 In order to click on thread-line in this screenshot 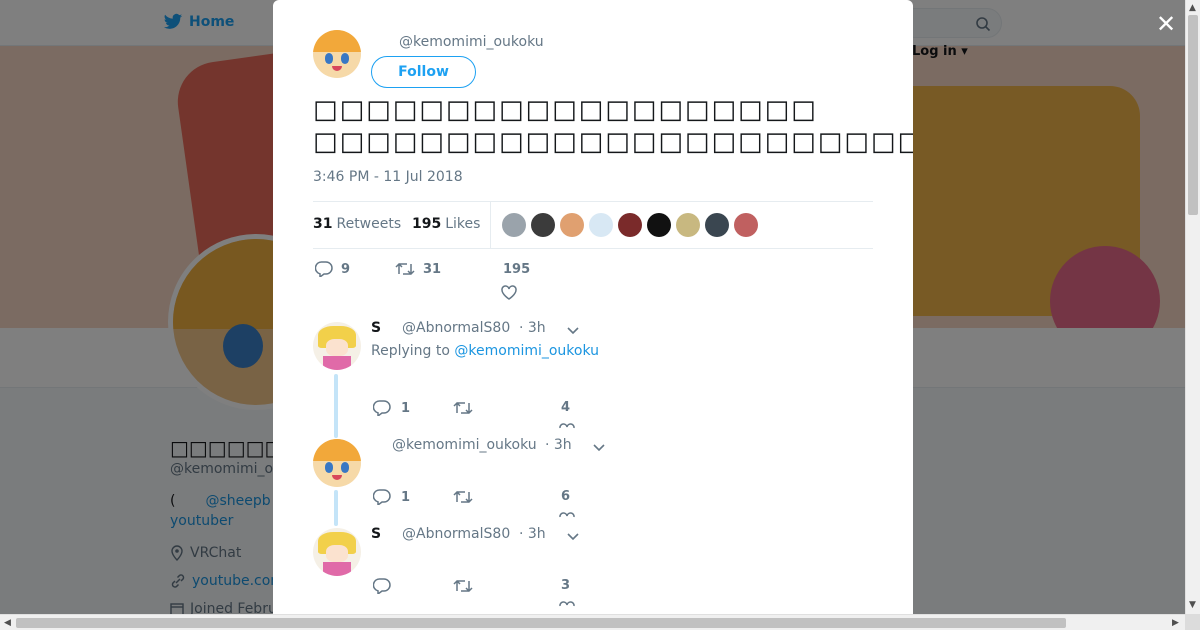, I will do `click(336, 406)`.